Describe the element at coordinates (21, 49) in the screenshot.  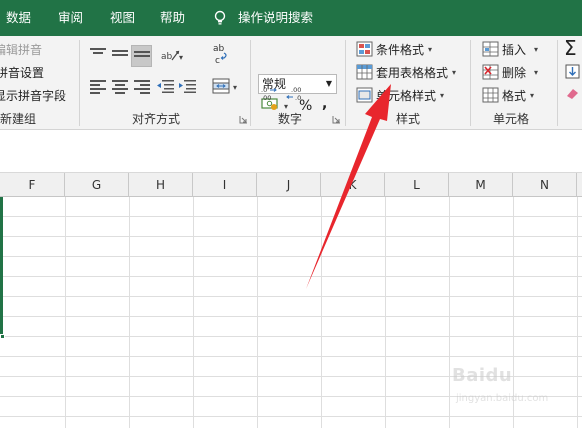
I see `edit-phonetic-button: 编辑拼音` at that location.